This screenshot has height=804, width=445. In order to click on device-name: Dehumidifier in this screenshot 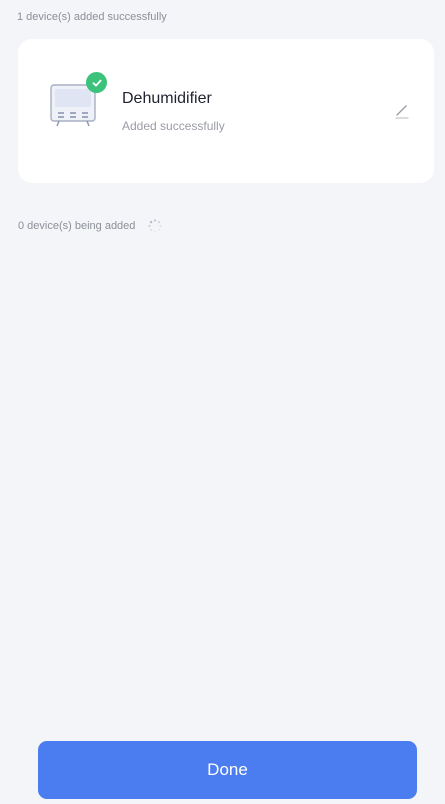, I will do `click(167, 98)`.